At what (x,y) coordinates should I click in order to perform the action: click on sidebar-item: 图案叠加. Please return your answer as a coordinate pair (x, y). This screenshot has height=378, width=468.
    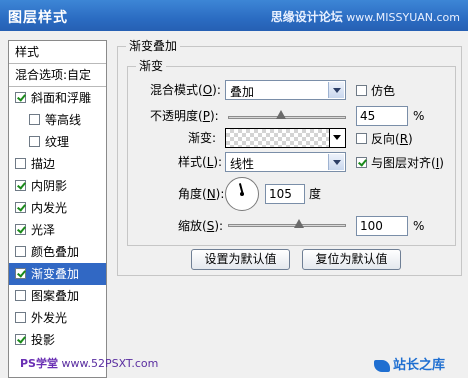
    Looking at the image, I should click on (57, 296).